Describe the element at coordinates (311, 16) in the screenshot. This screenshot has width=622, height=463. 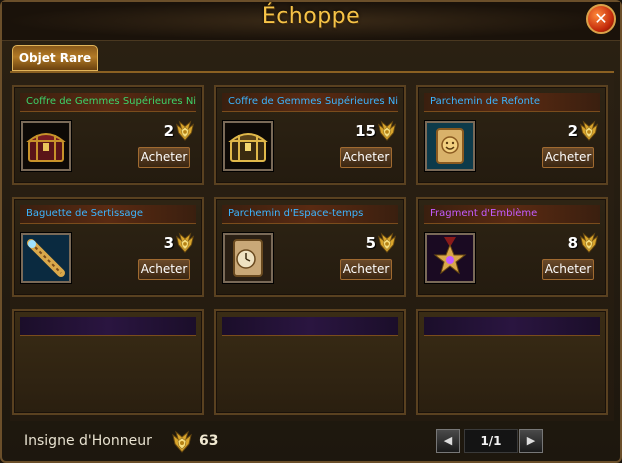
I see `window-title: Échoppe` at that location.